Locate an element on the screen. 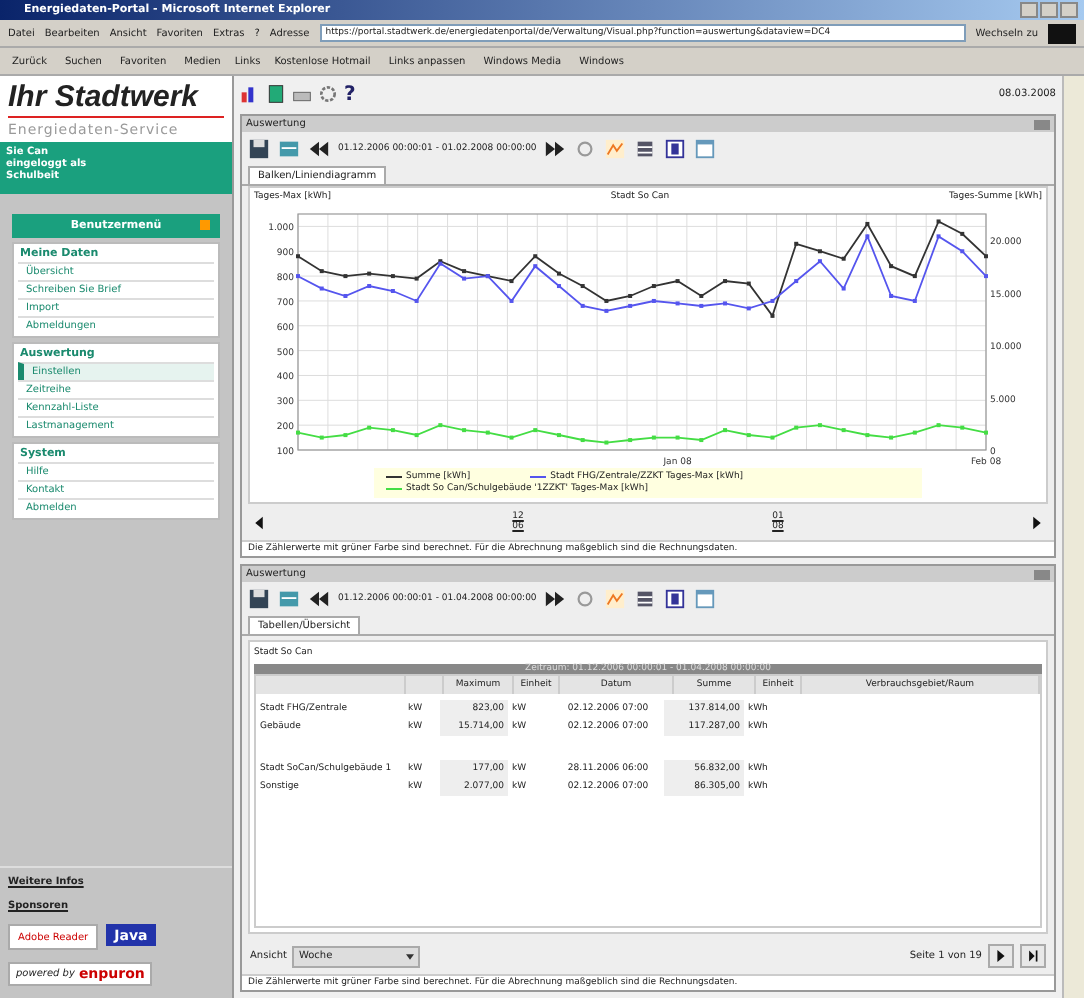 This screenshot has width=1084, height=998. caret-icon is located at coordinates (410, 956).